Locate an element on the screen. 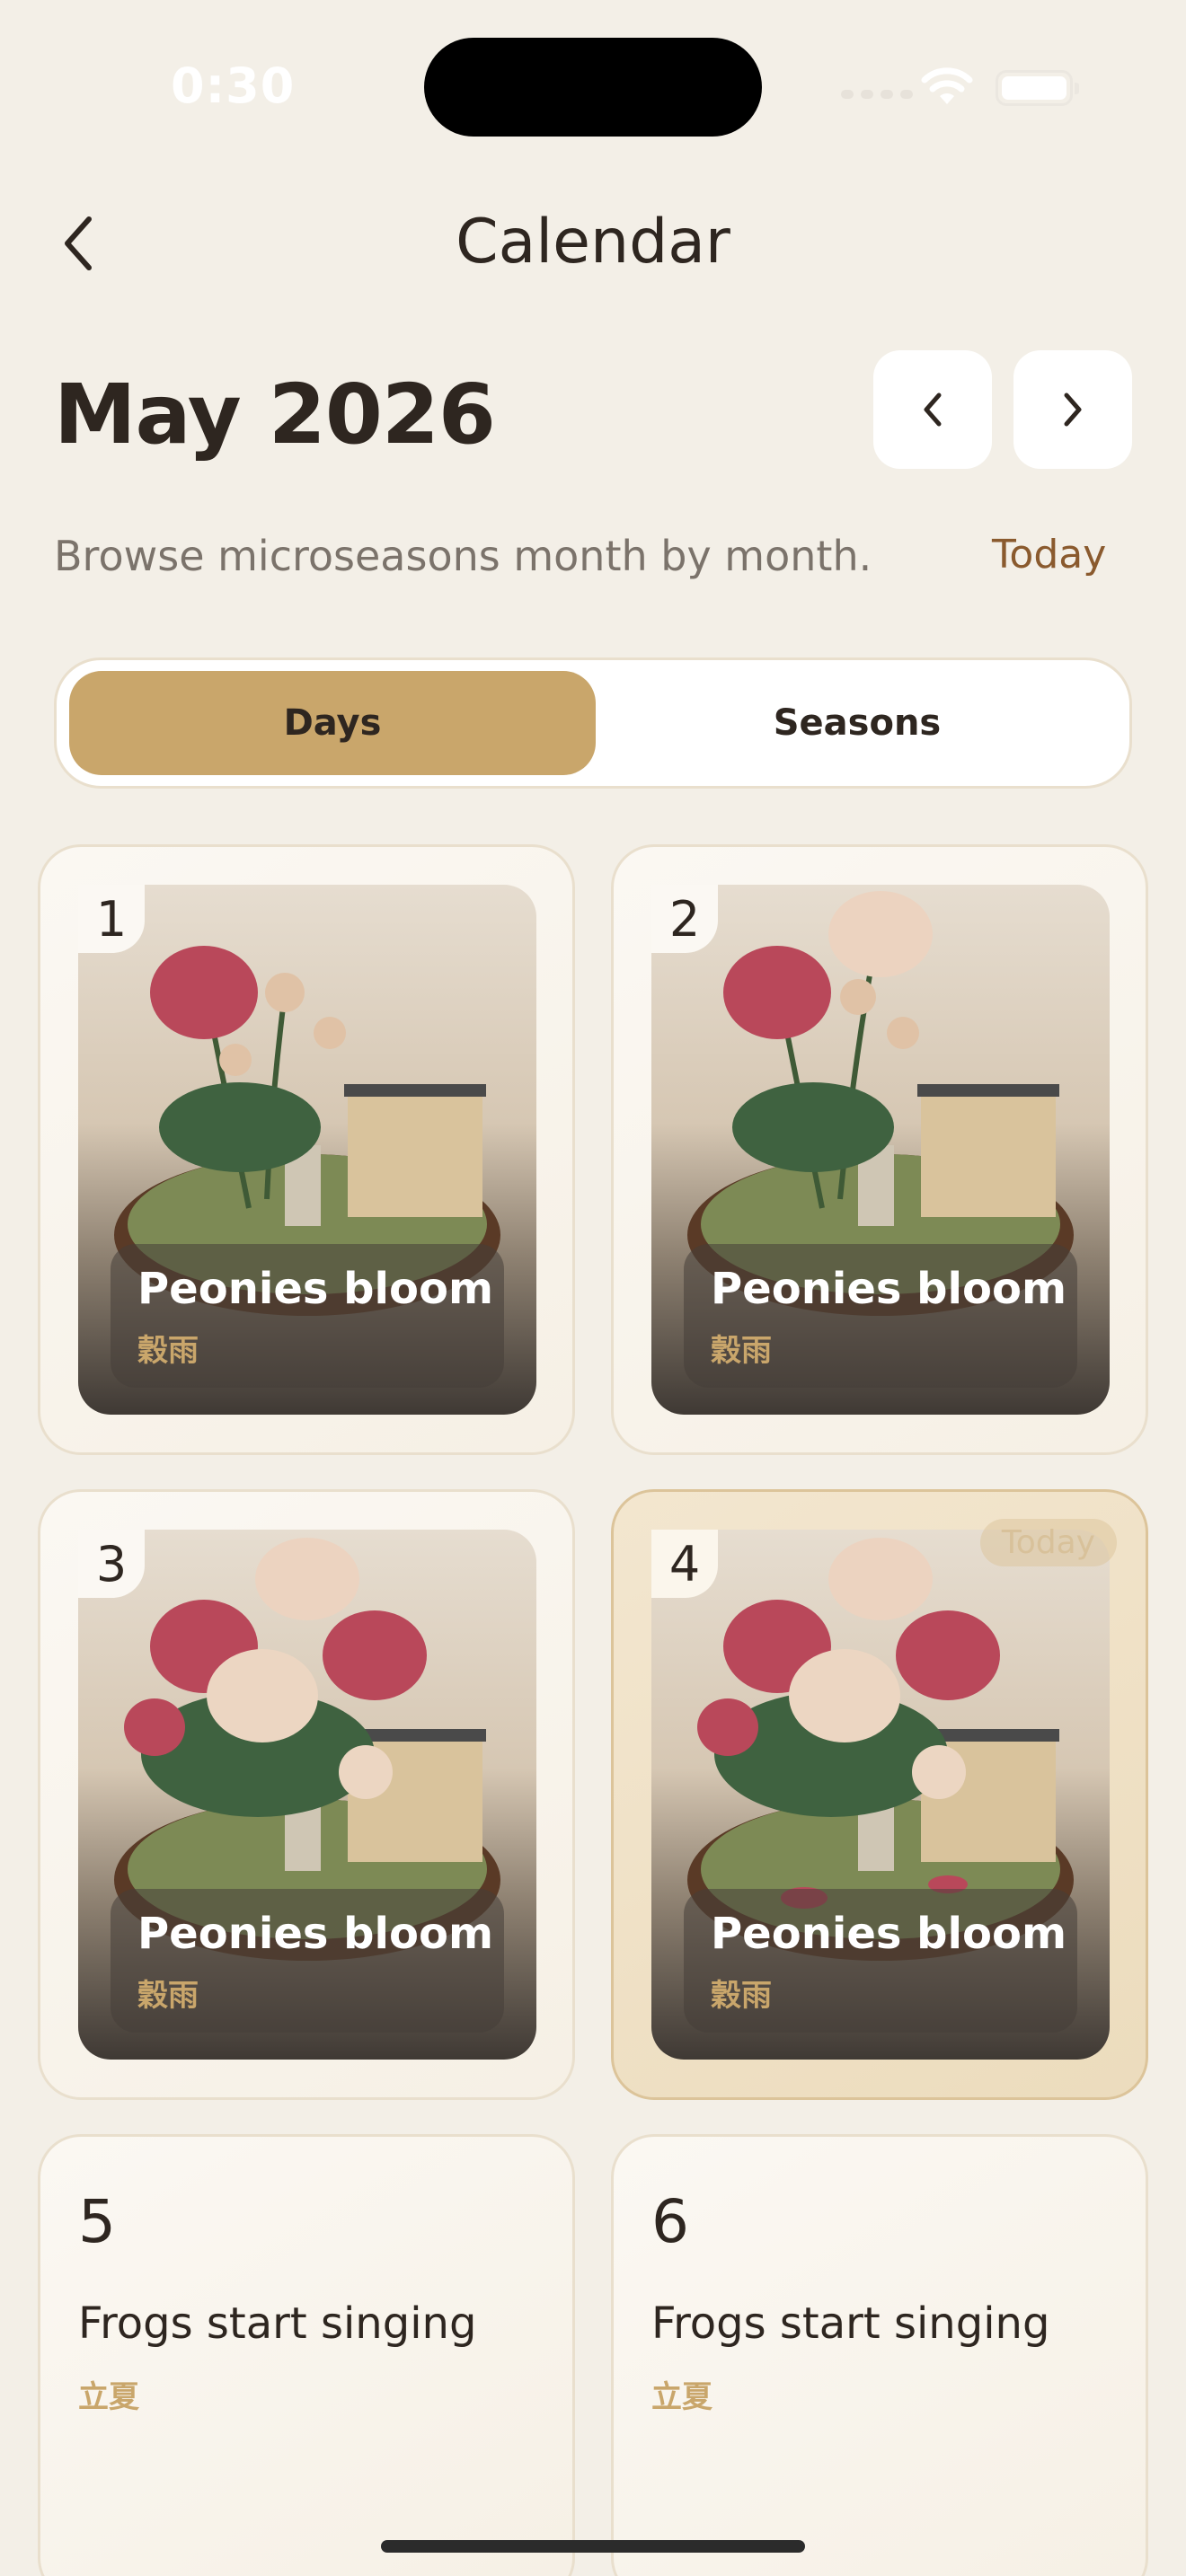 This screenshot has width=1186, height=2576. day-card: 6 Frogs start singing 立夏 is located at coordinates (879, 2355).